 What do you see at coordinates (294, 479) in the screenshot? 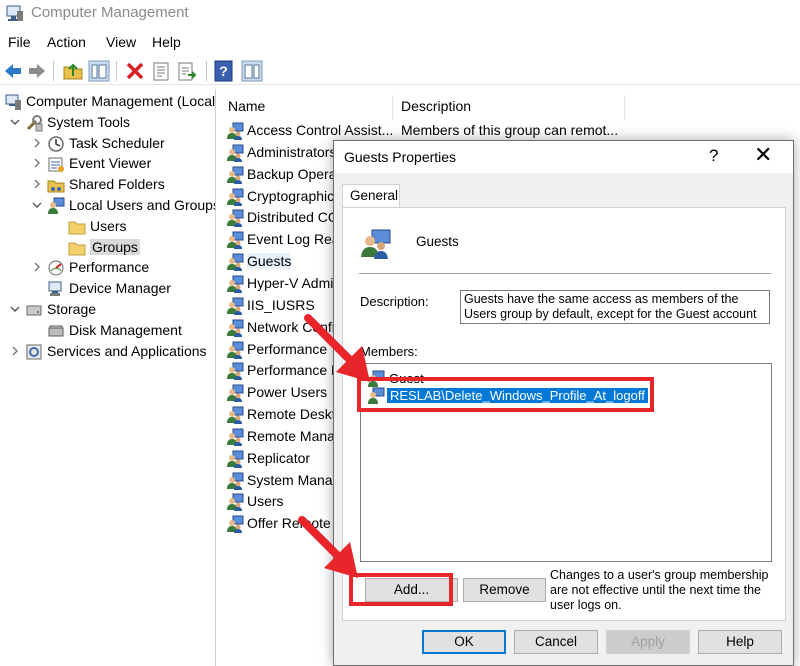
I see `row-name: System Manag` at bounding box center [294, 479].